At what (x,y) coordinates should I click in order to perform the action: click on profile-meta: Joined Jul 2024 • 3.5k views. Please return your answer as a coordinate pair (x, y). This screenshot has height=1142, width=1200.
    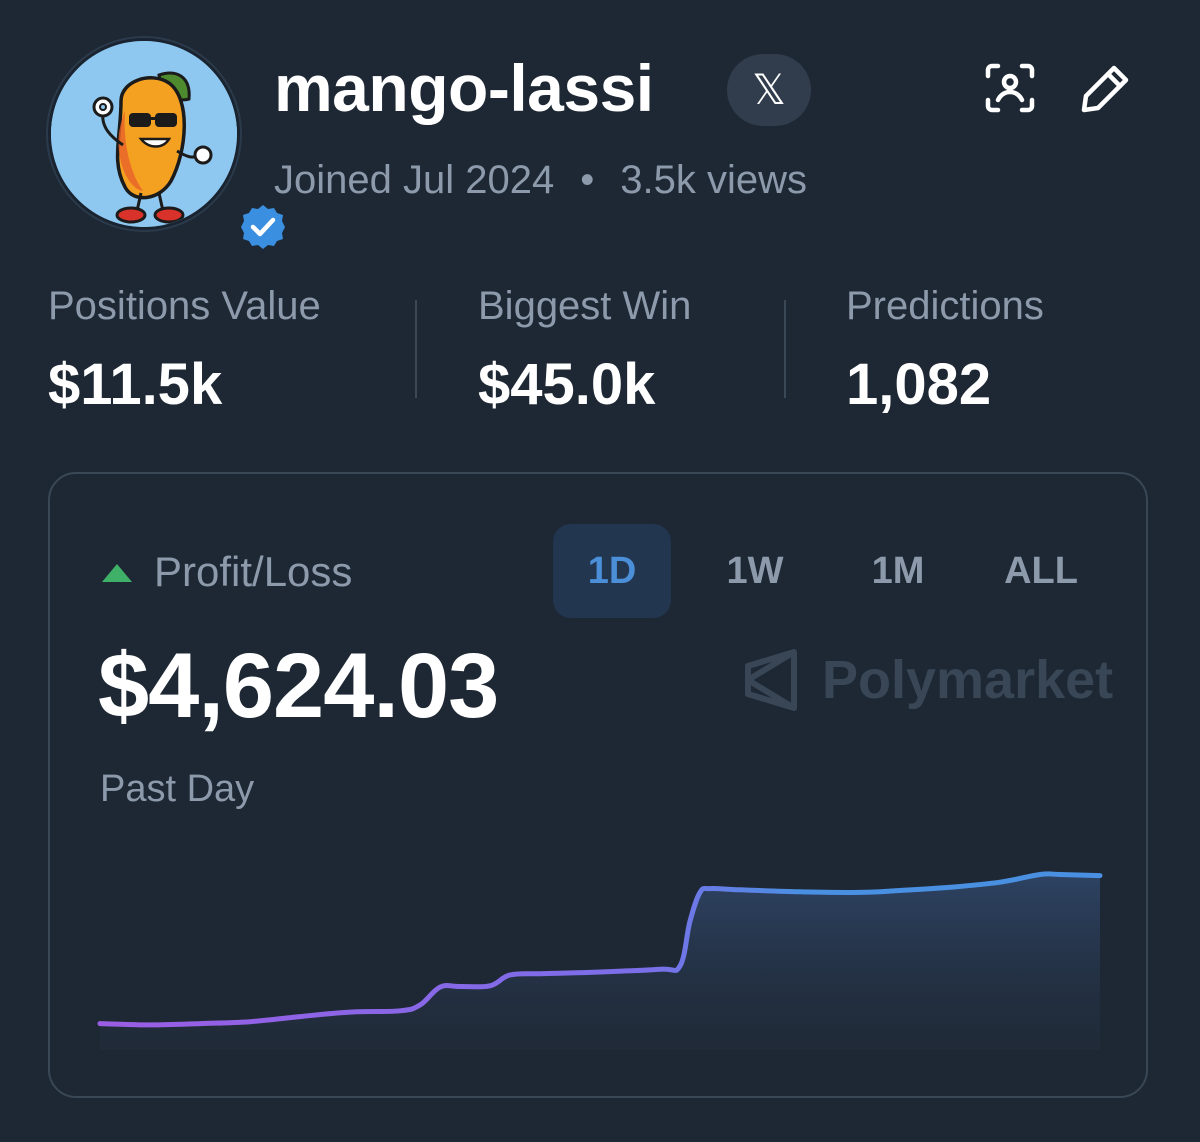
    Looking at the image, I should click on (540, 180).